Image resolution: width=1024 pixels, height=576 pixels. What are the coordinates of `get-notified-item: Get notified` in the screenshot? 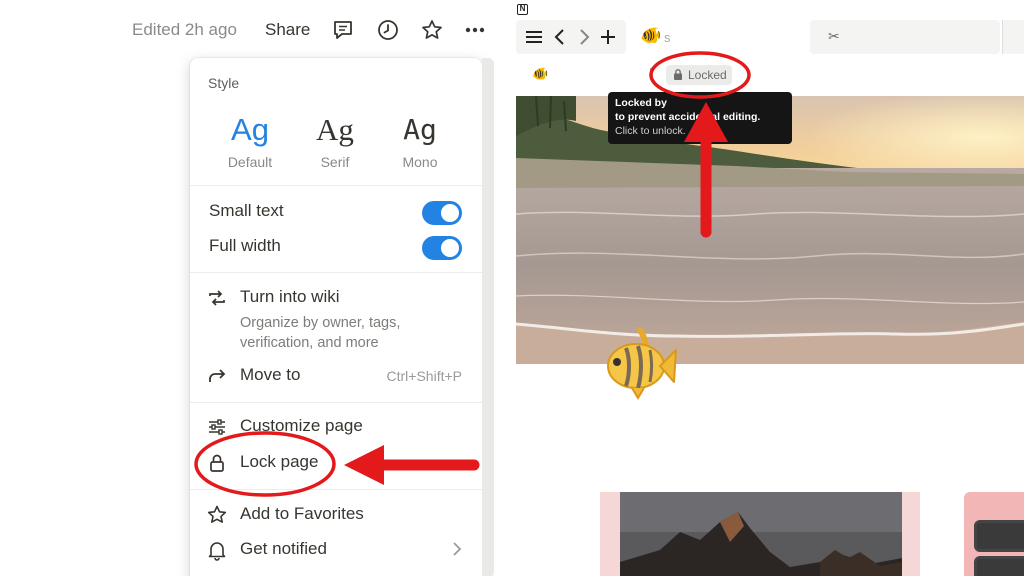 It's located at (336, 550).